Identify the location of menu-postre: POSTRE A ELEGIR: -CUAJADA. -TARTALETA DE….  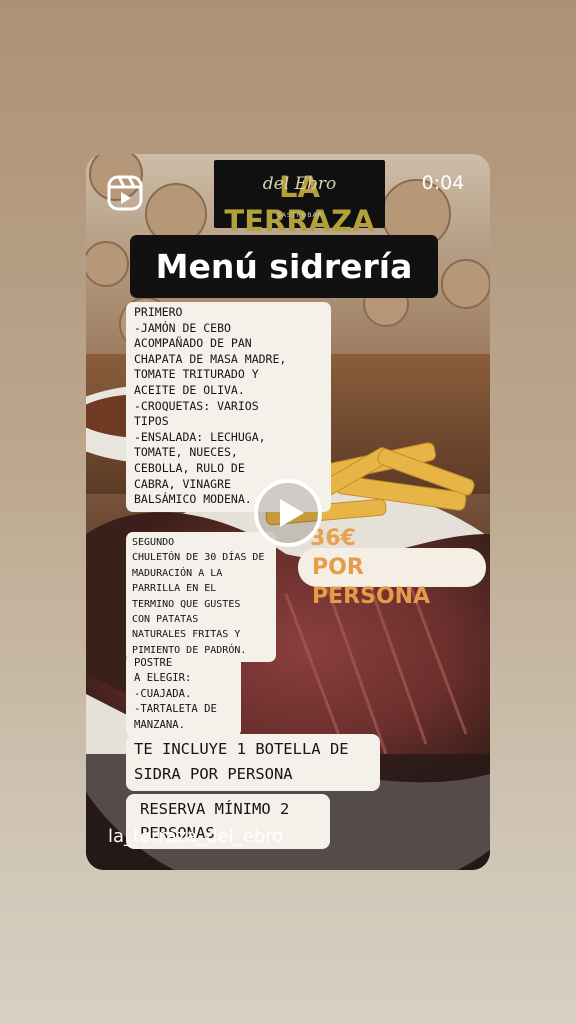
(183, 695).